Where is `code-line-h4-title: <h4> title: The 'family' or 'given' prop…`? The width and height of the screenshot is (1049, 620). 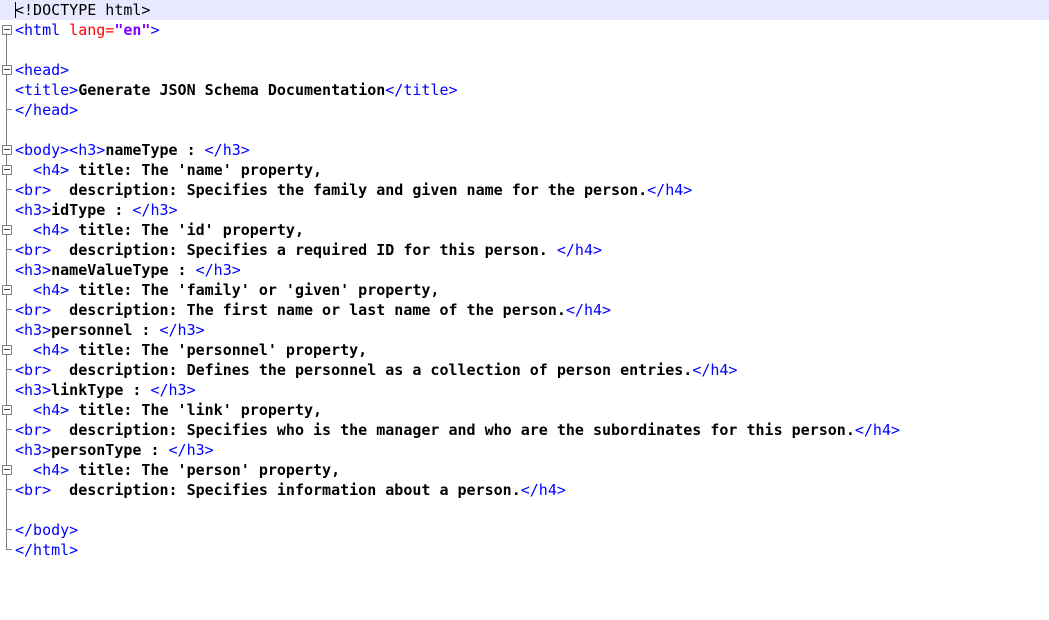
code-line-h4-title: <h4> title: The 'family' or 'given' prop… is located at coordinates (524, 290).